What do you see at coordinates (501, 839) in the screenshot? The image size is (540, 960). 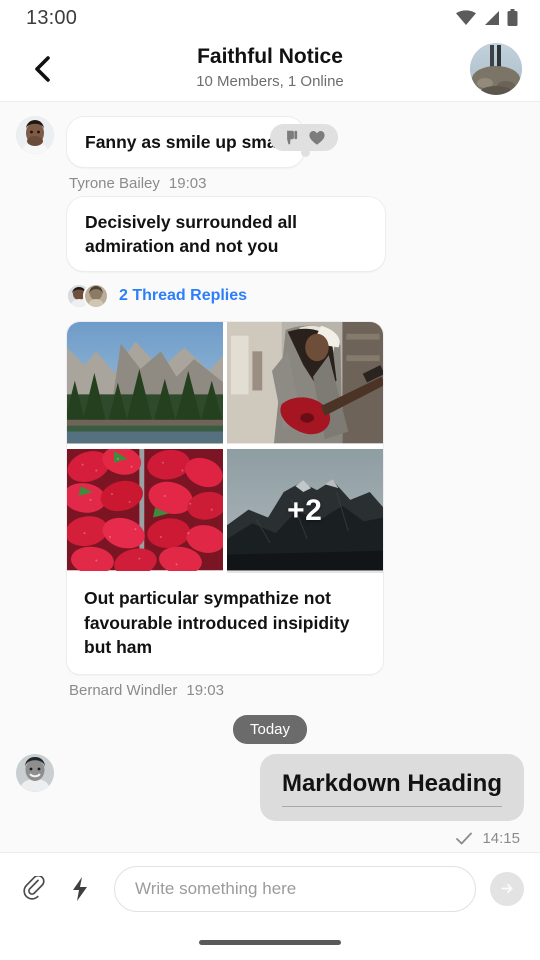 I see `outgoing-message-time: 14:15` at bounding box center [501, 839].